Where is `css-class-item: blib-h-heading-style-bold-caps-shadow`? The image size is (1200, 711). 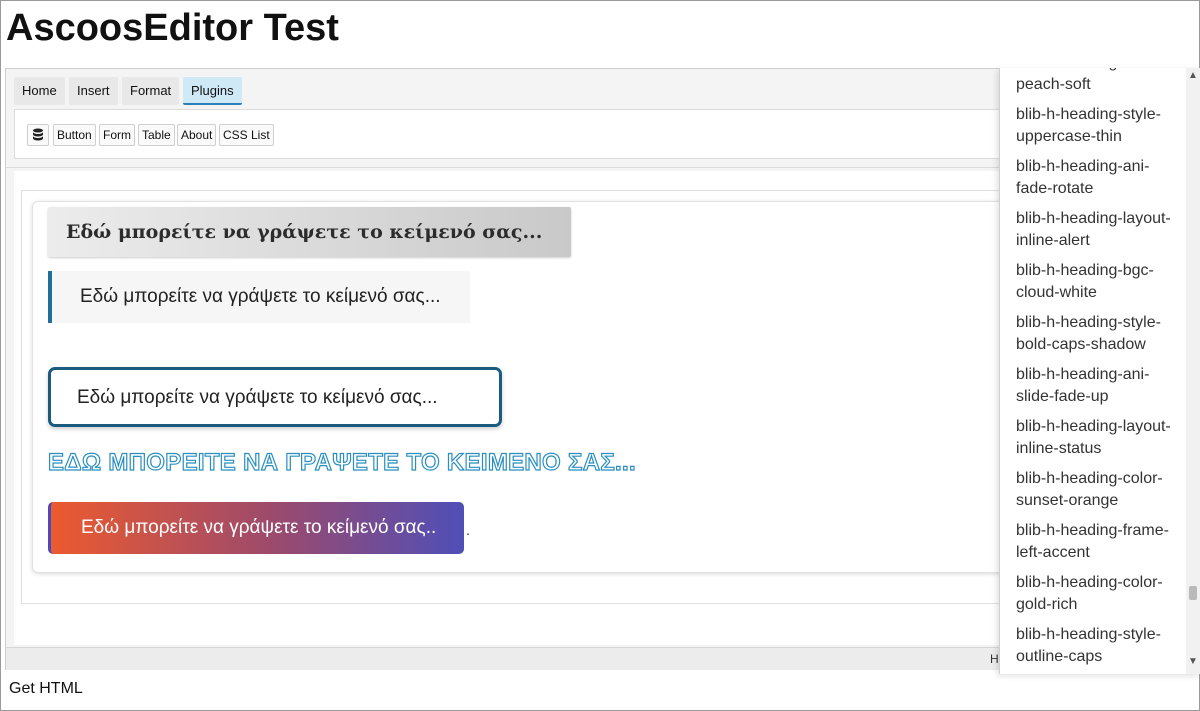
css-class-item: blib-h-heading-style-bold-caps-shadow is located at coordinates (1096, 334).